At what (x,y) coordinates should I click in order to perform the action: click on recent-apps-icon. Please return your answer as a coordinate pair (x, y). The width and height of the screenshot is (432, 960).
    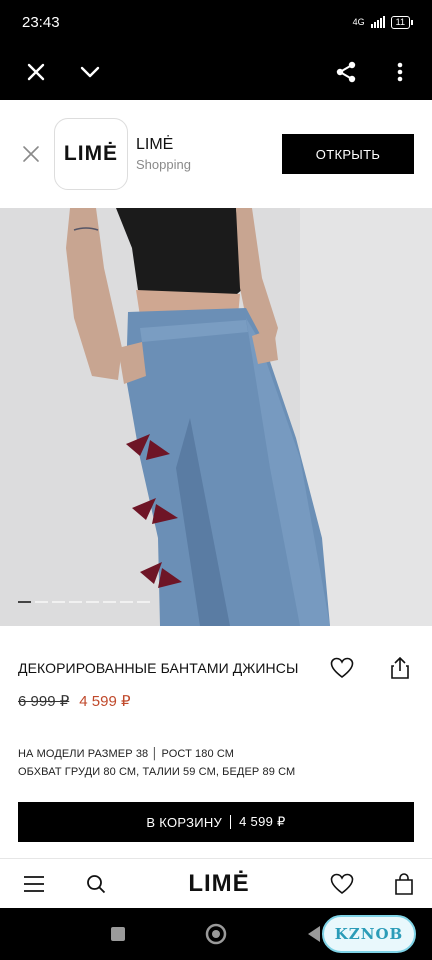
    Looking at the image, I should click on (118, 934).